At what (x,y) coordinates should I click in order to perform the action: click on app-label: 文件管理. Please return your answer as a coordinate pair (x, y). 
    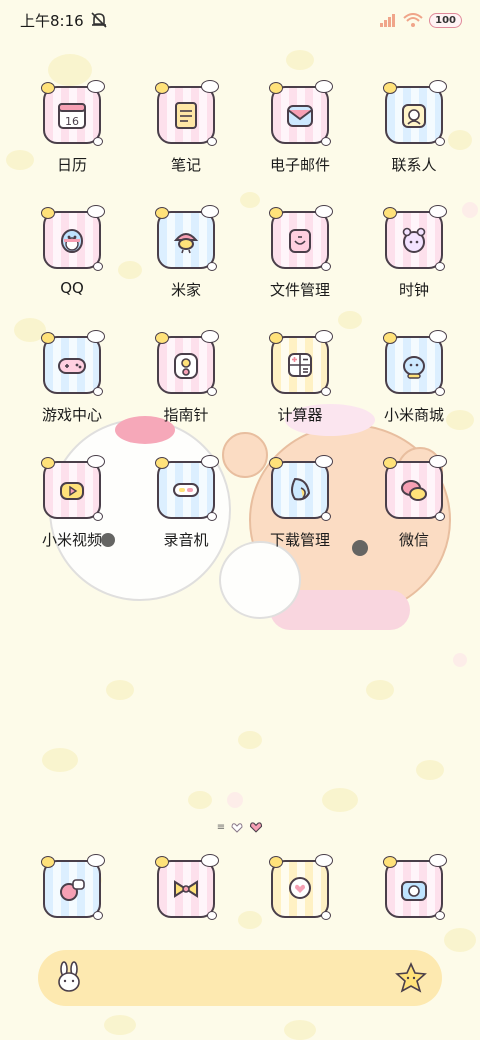
    Looking at the image, I should click on (299, 290).